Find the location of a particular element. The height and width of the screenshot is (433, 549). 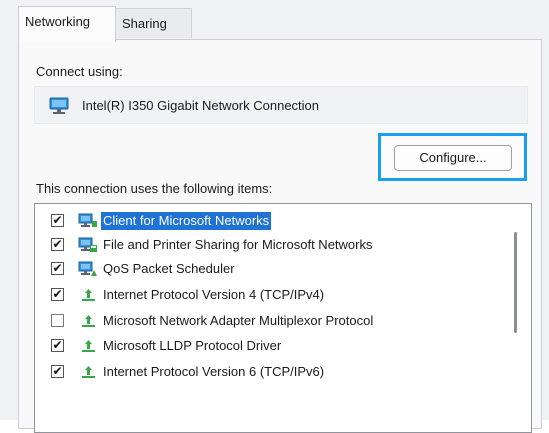

list-item: ✔ Microsoft LLDP Protocol Driver is located at coordinates (270, 346).